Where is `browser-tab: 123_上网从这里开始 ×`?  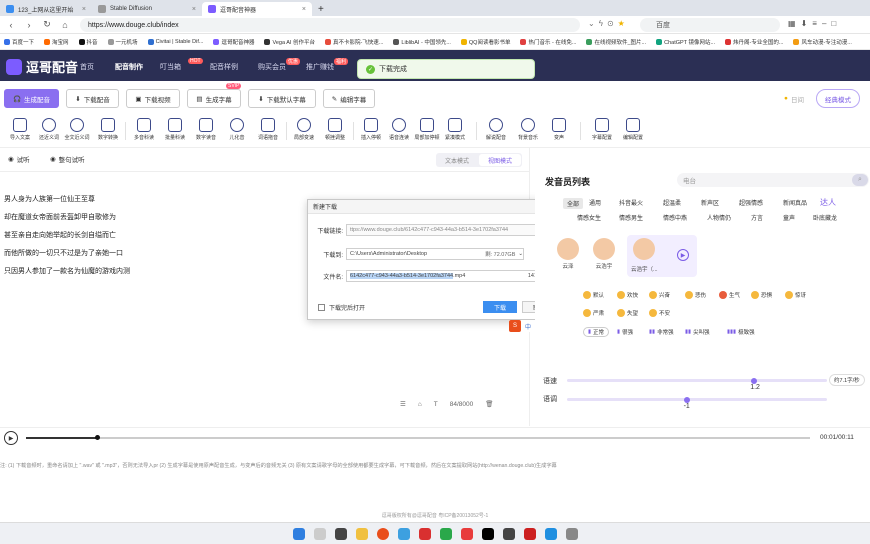
browser-tab: 123_上网从这里开始 × is located at coordinates (46, 9).